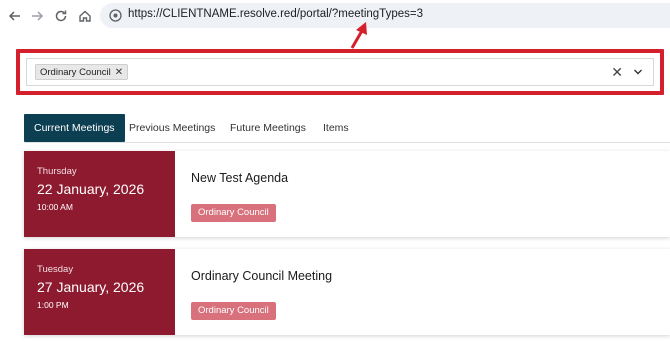  I want to click on meeting-title: Ordinary Council Meeting, so click(261, 276).